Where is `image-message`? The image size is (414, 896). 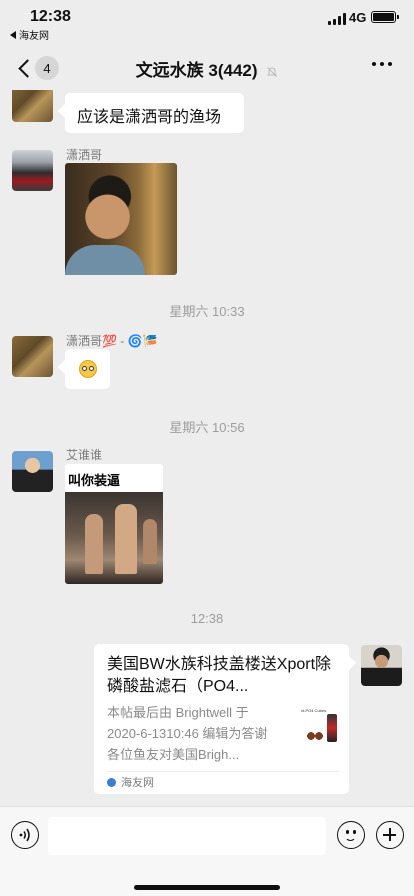 image-message is located at coordinates (121, 219).